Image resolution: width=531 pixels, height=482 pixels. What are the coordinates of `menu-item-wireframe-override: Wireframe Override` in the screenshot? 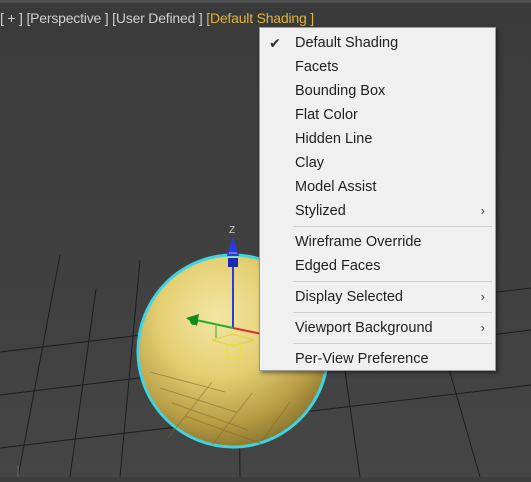 It's located at (377, 242).